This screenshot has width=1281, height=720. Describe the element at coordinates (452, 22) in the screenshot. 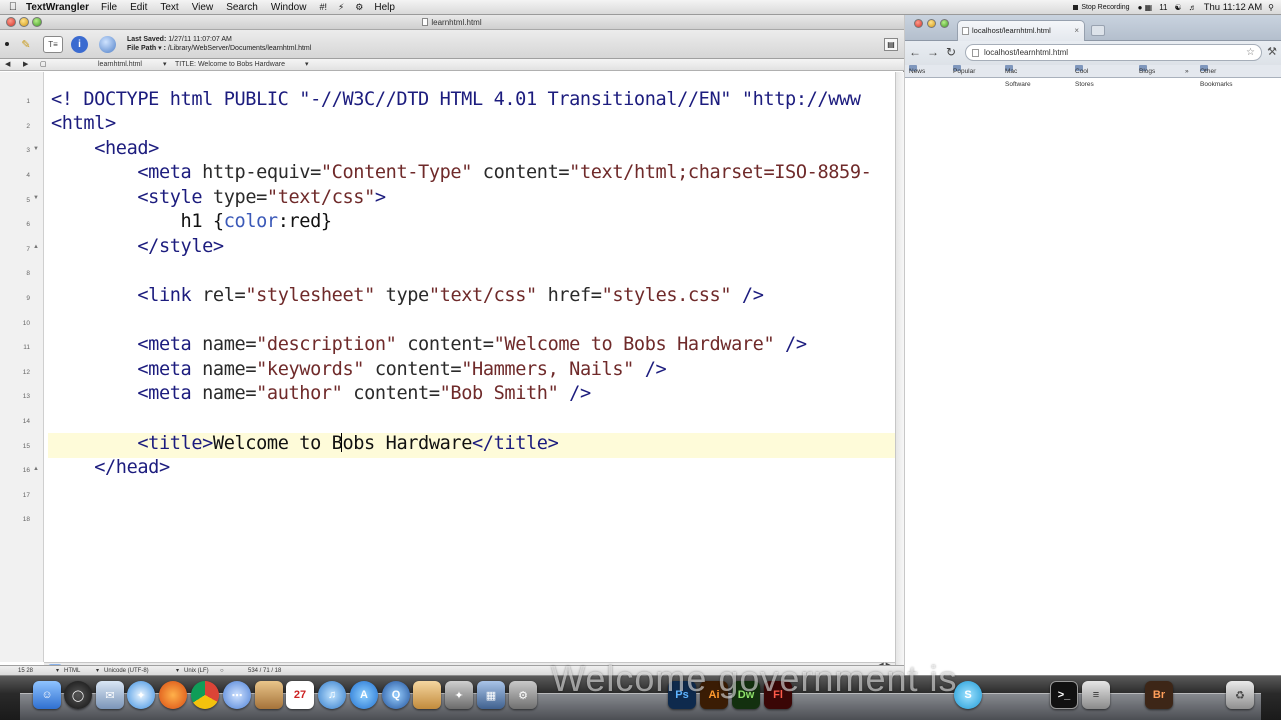

I see `editor-title-bar: learnhtml.html` at that location.